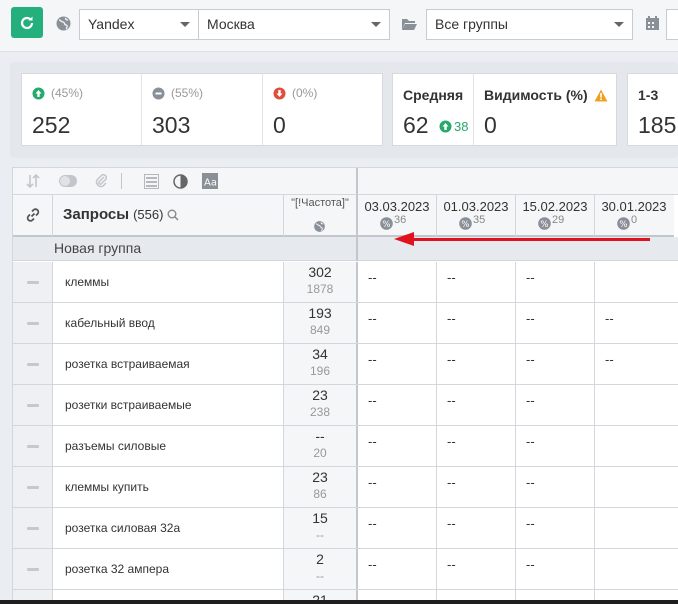  Describe the element at coordinates (323, 109) in the screenshot. I see `stat-down: (0%) 0` at that location.